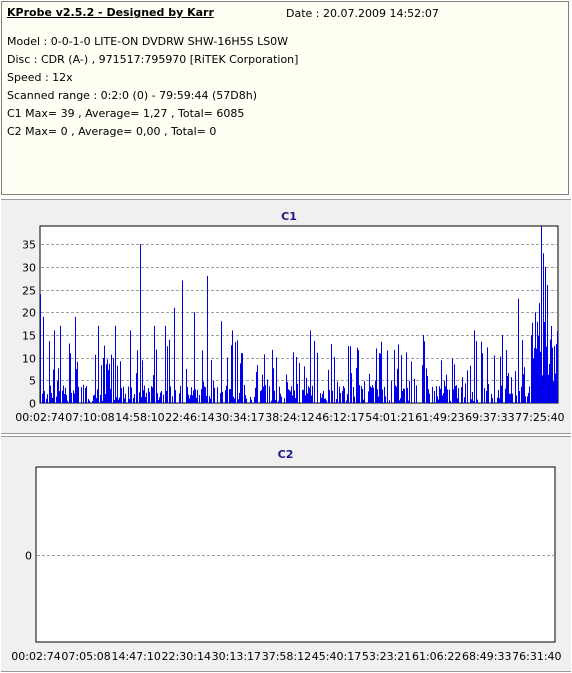  What do you see at coordinates (389, 417) in the screenshot?
I see `c1-xtick-label: 54:01:21` at bounding box center [389, 417].